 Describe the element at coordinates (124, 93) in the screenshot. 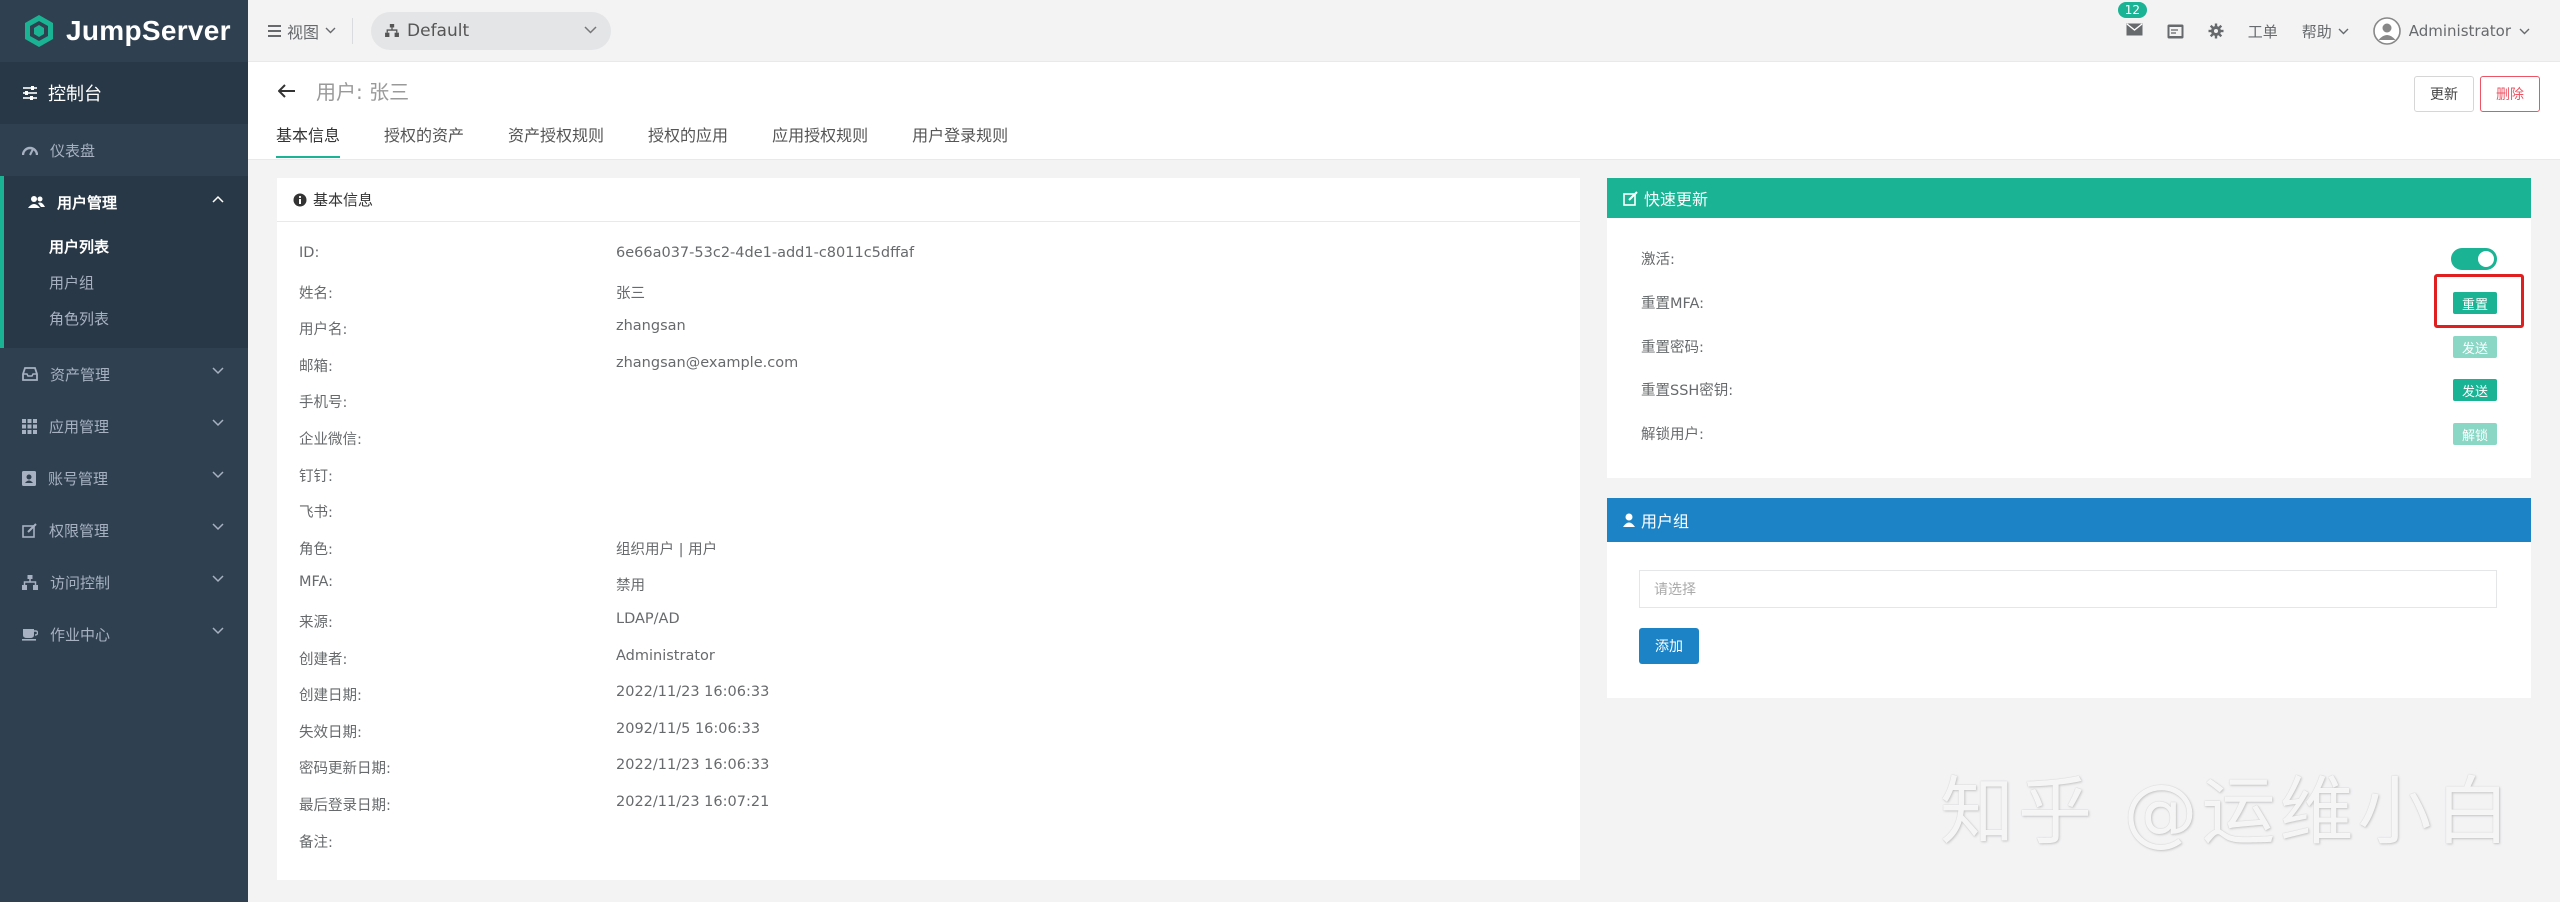

I see `console-switch: 控制台` at that location.